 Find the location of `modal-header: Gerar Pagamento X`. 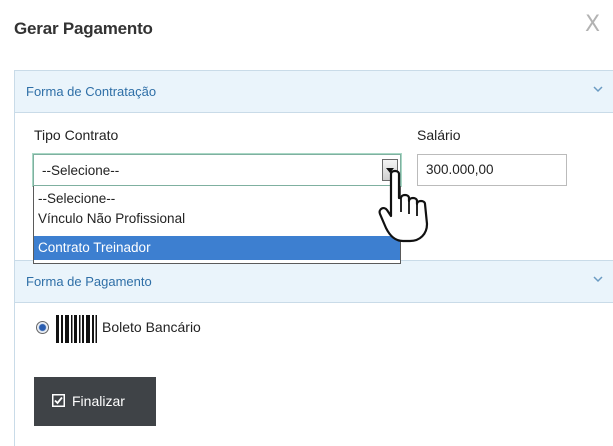

modal-header: Gerar Pagamento X is located at coordinates (306, 31).